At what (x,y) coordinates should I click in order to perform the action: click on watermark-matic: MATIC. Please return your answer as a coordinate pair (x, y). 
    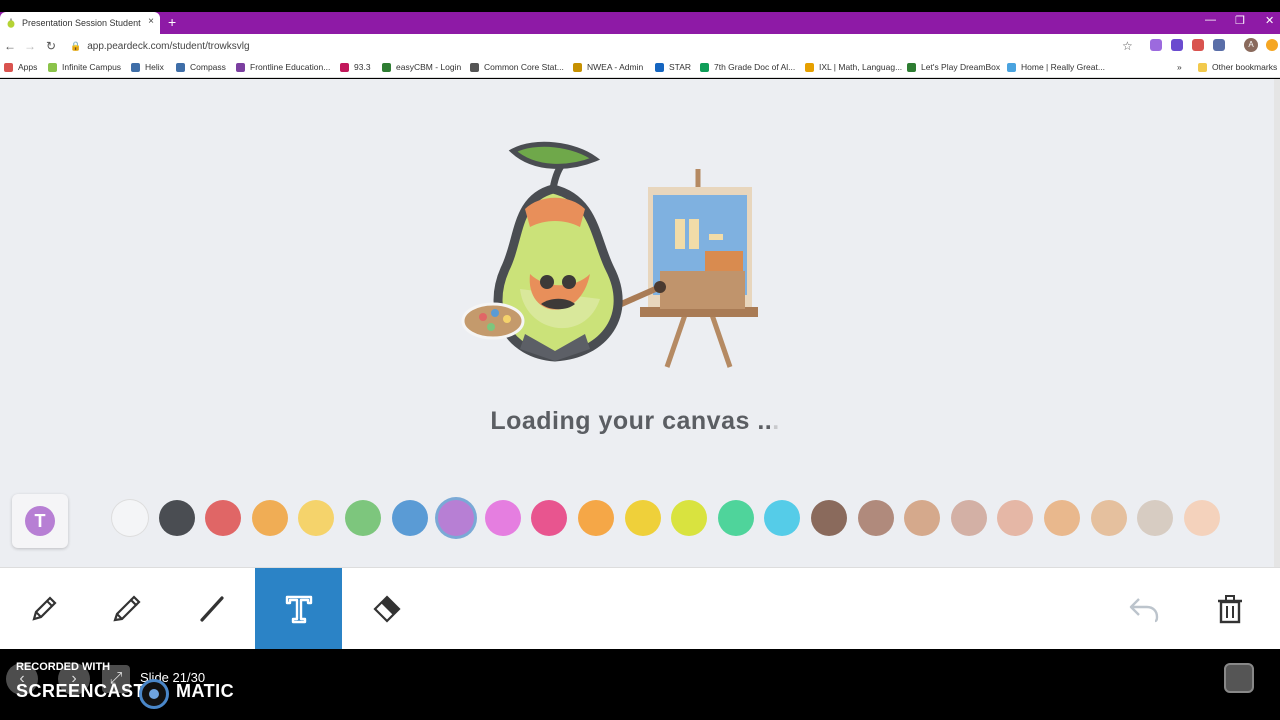
    Looking at the image, I should click on (205, 691).